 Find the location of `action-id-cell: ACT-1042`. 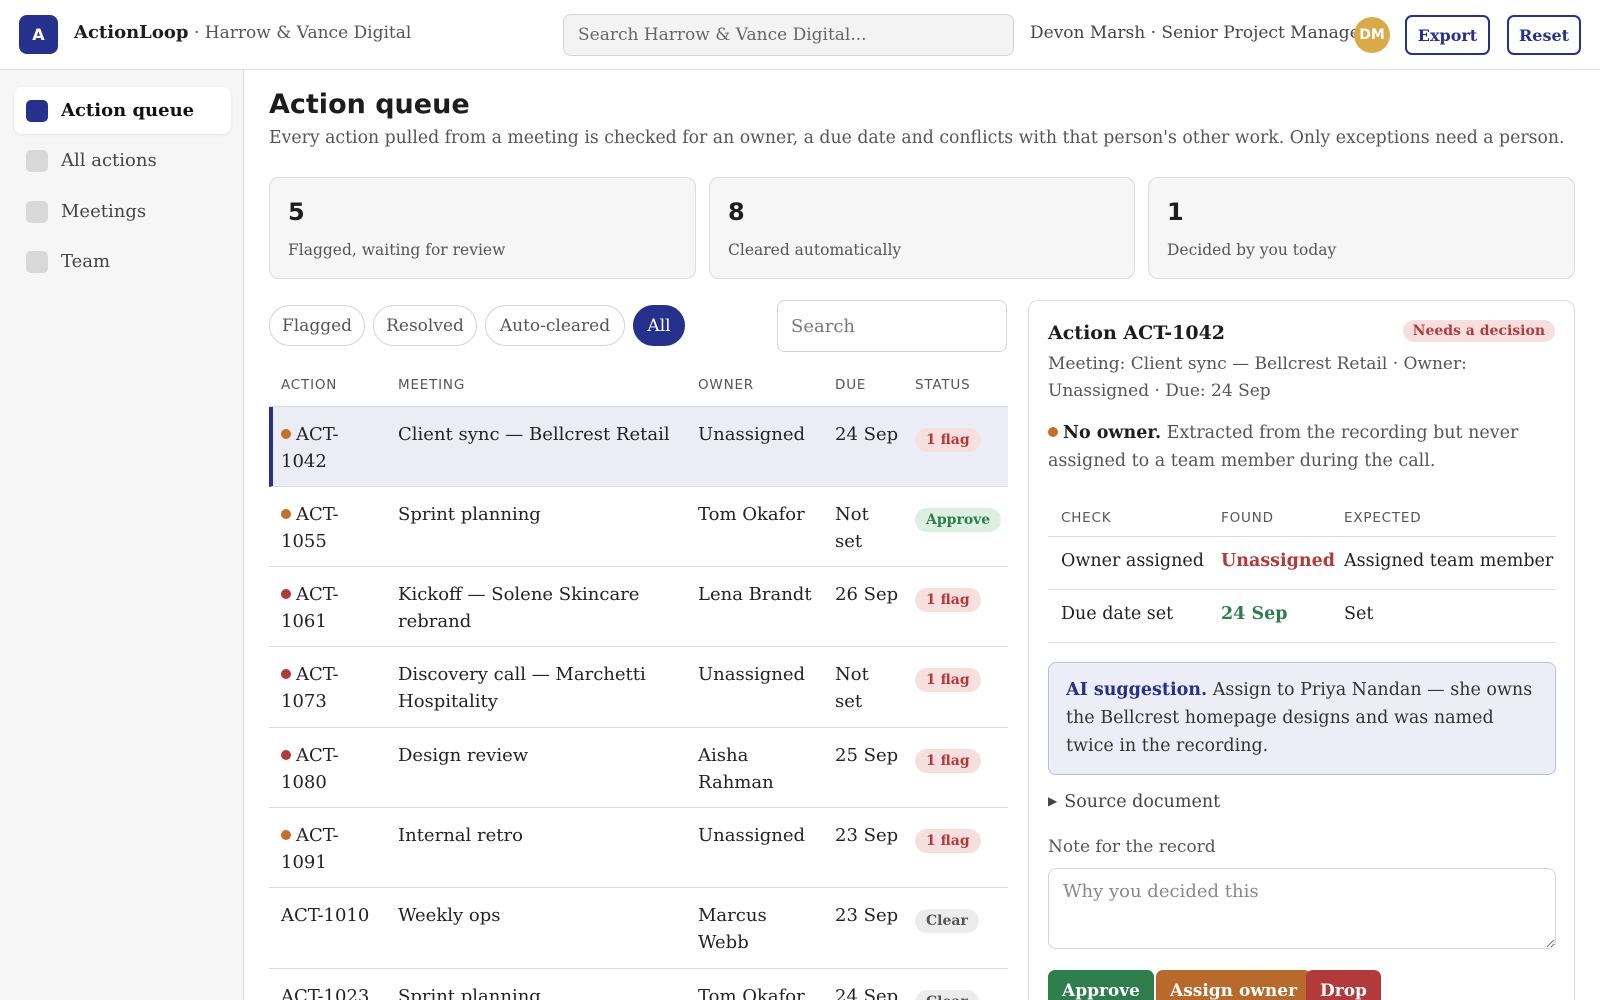

action-id-cell: ACT-1042 is located at coordinates (331, 448).